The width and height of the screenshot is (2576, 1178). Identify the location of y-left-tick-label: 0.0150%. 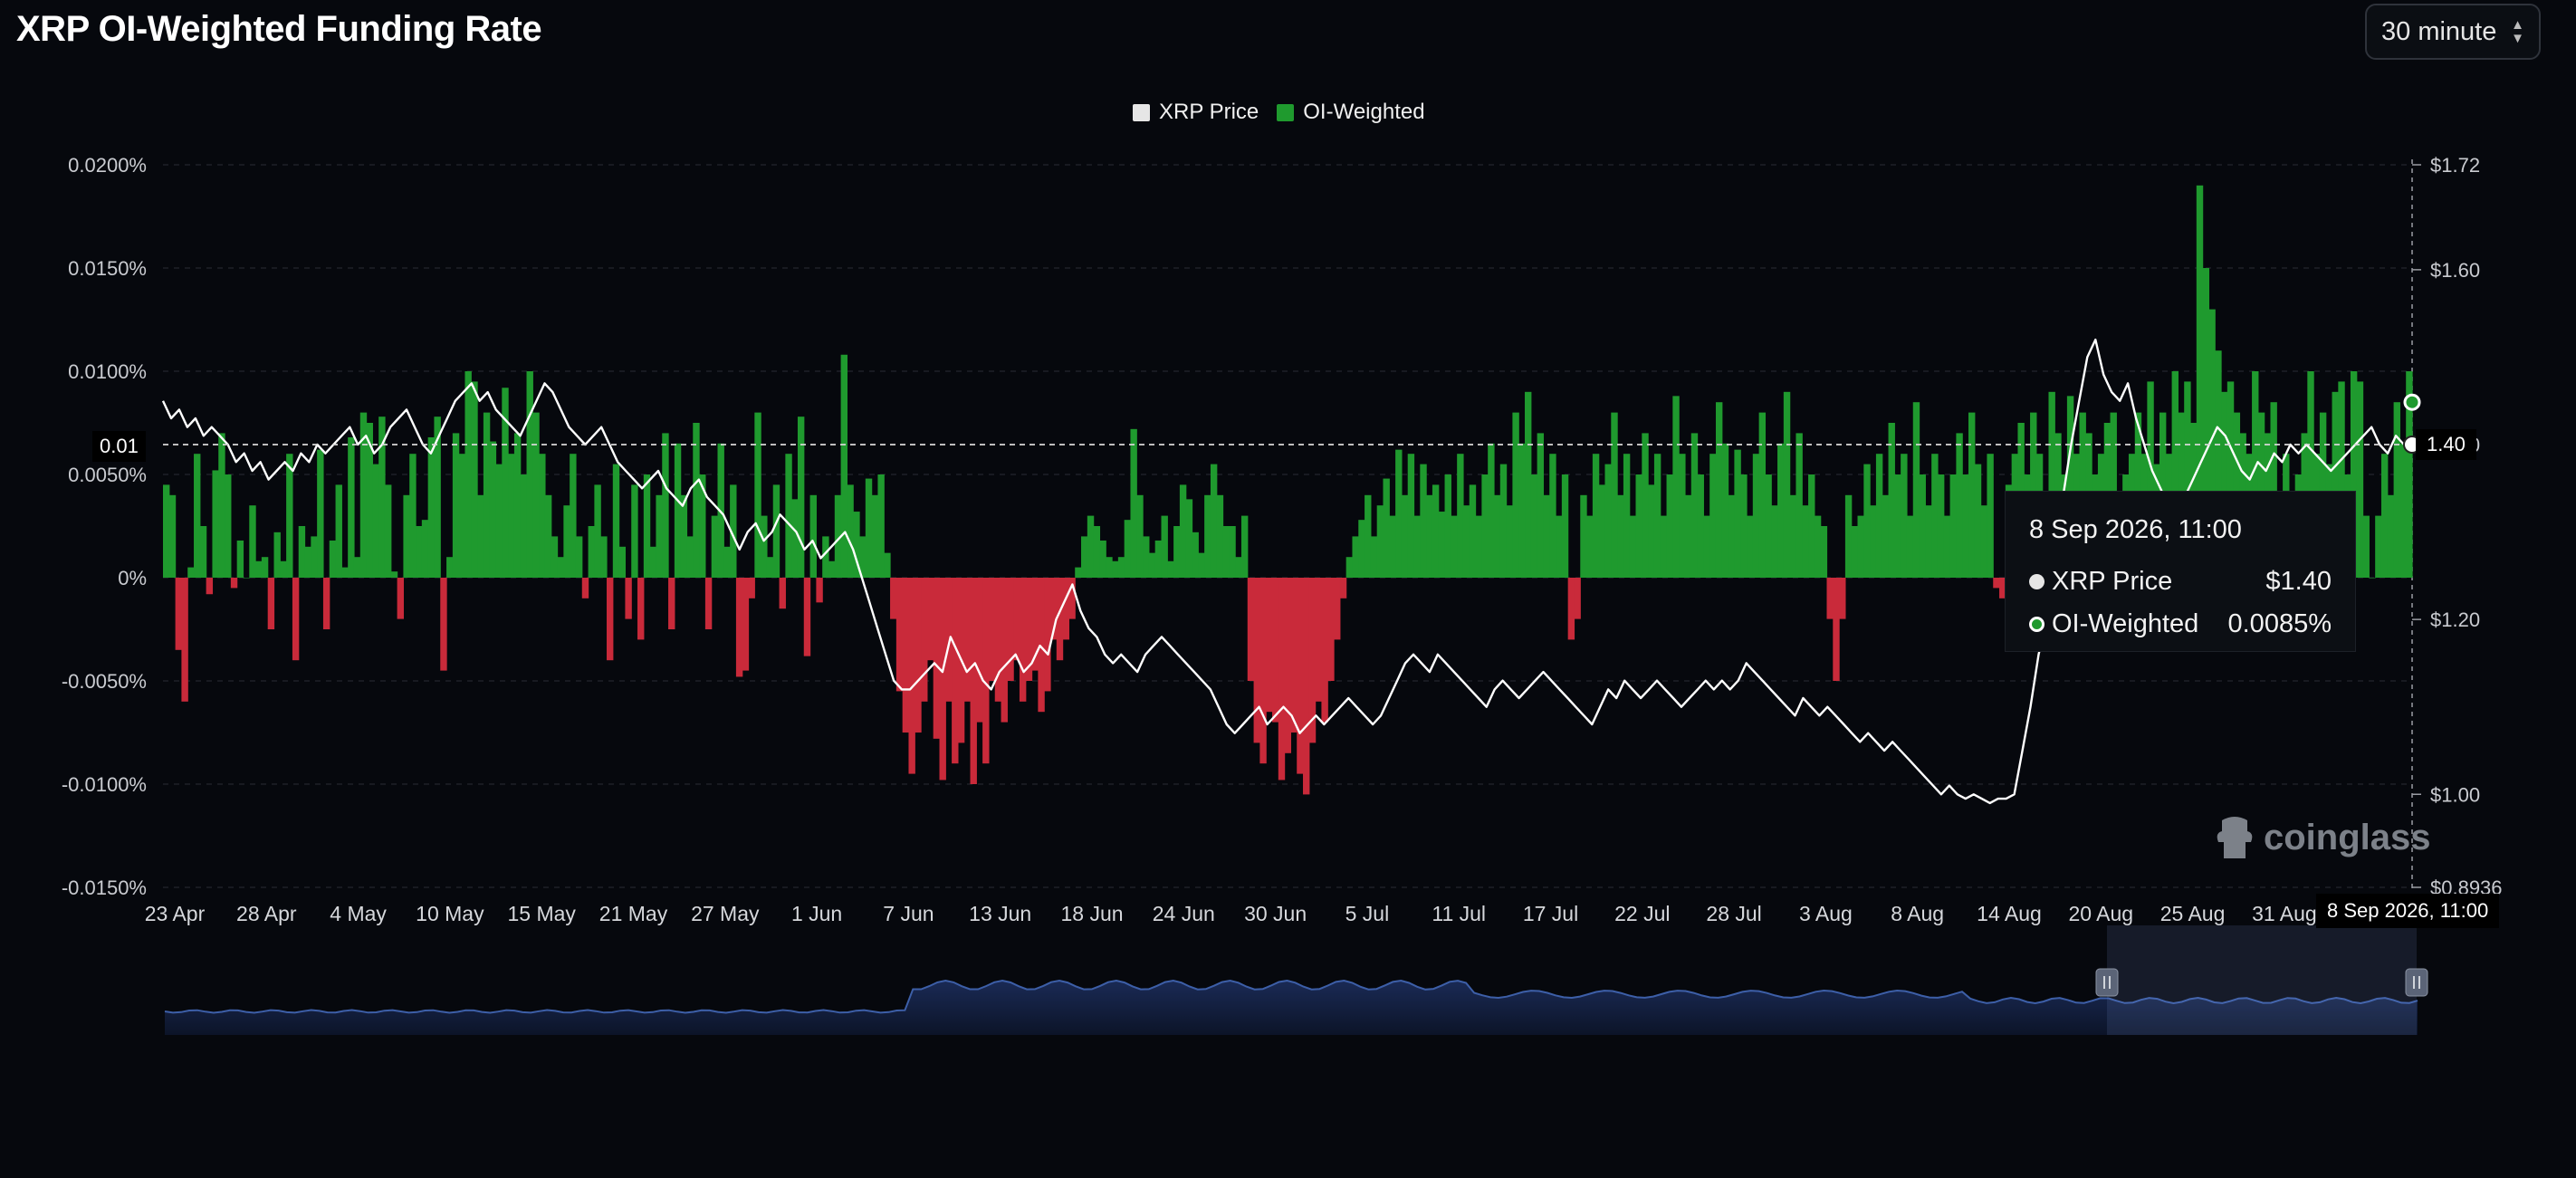
(107, 268).